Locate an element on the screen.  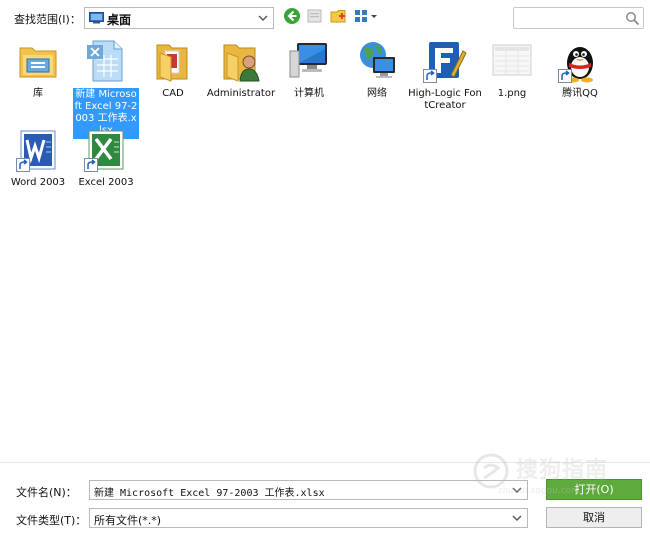
lookin-label: 查找范围(I)： is located at coordinates (47, 19).